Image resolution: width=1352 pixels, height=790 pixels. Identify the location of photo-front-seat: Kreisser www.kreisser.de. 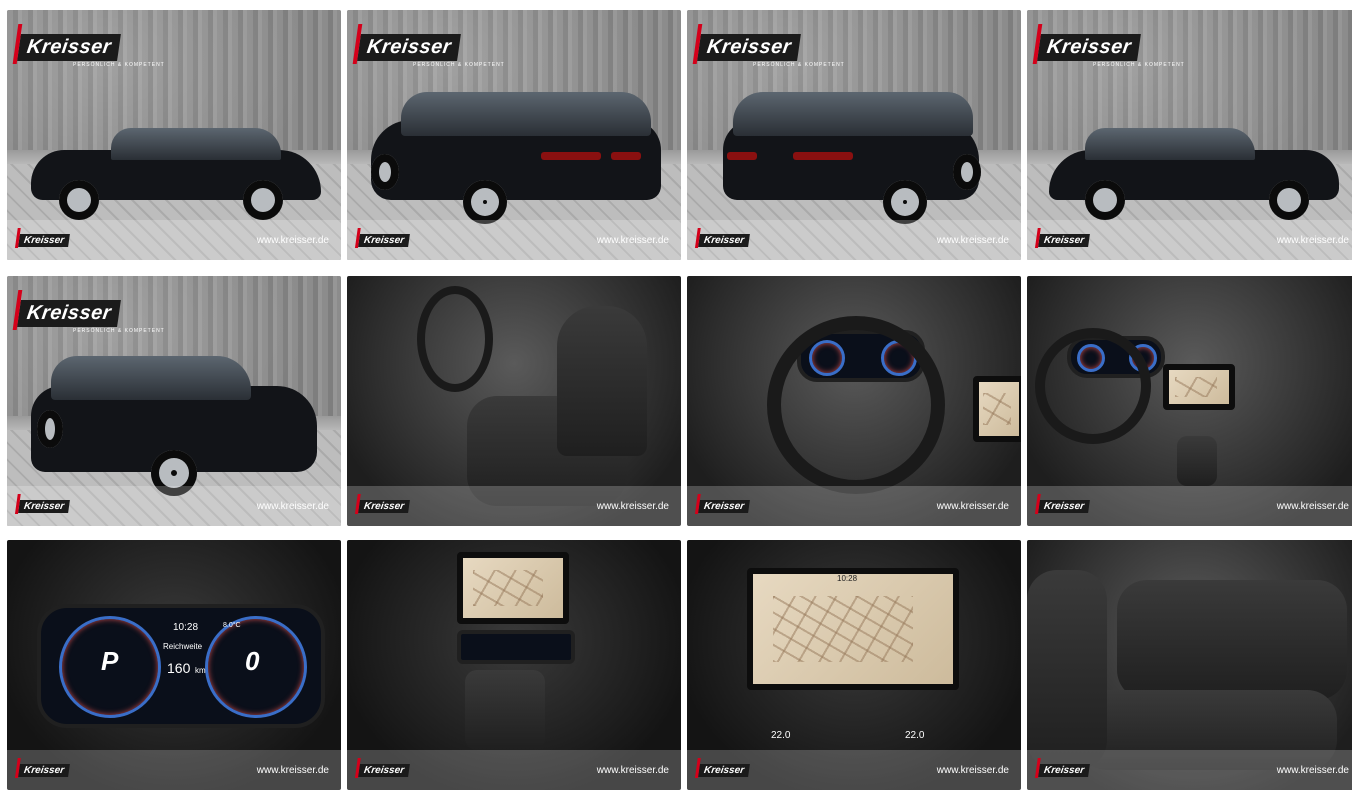
(514, 401).